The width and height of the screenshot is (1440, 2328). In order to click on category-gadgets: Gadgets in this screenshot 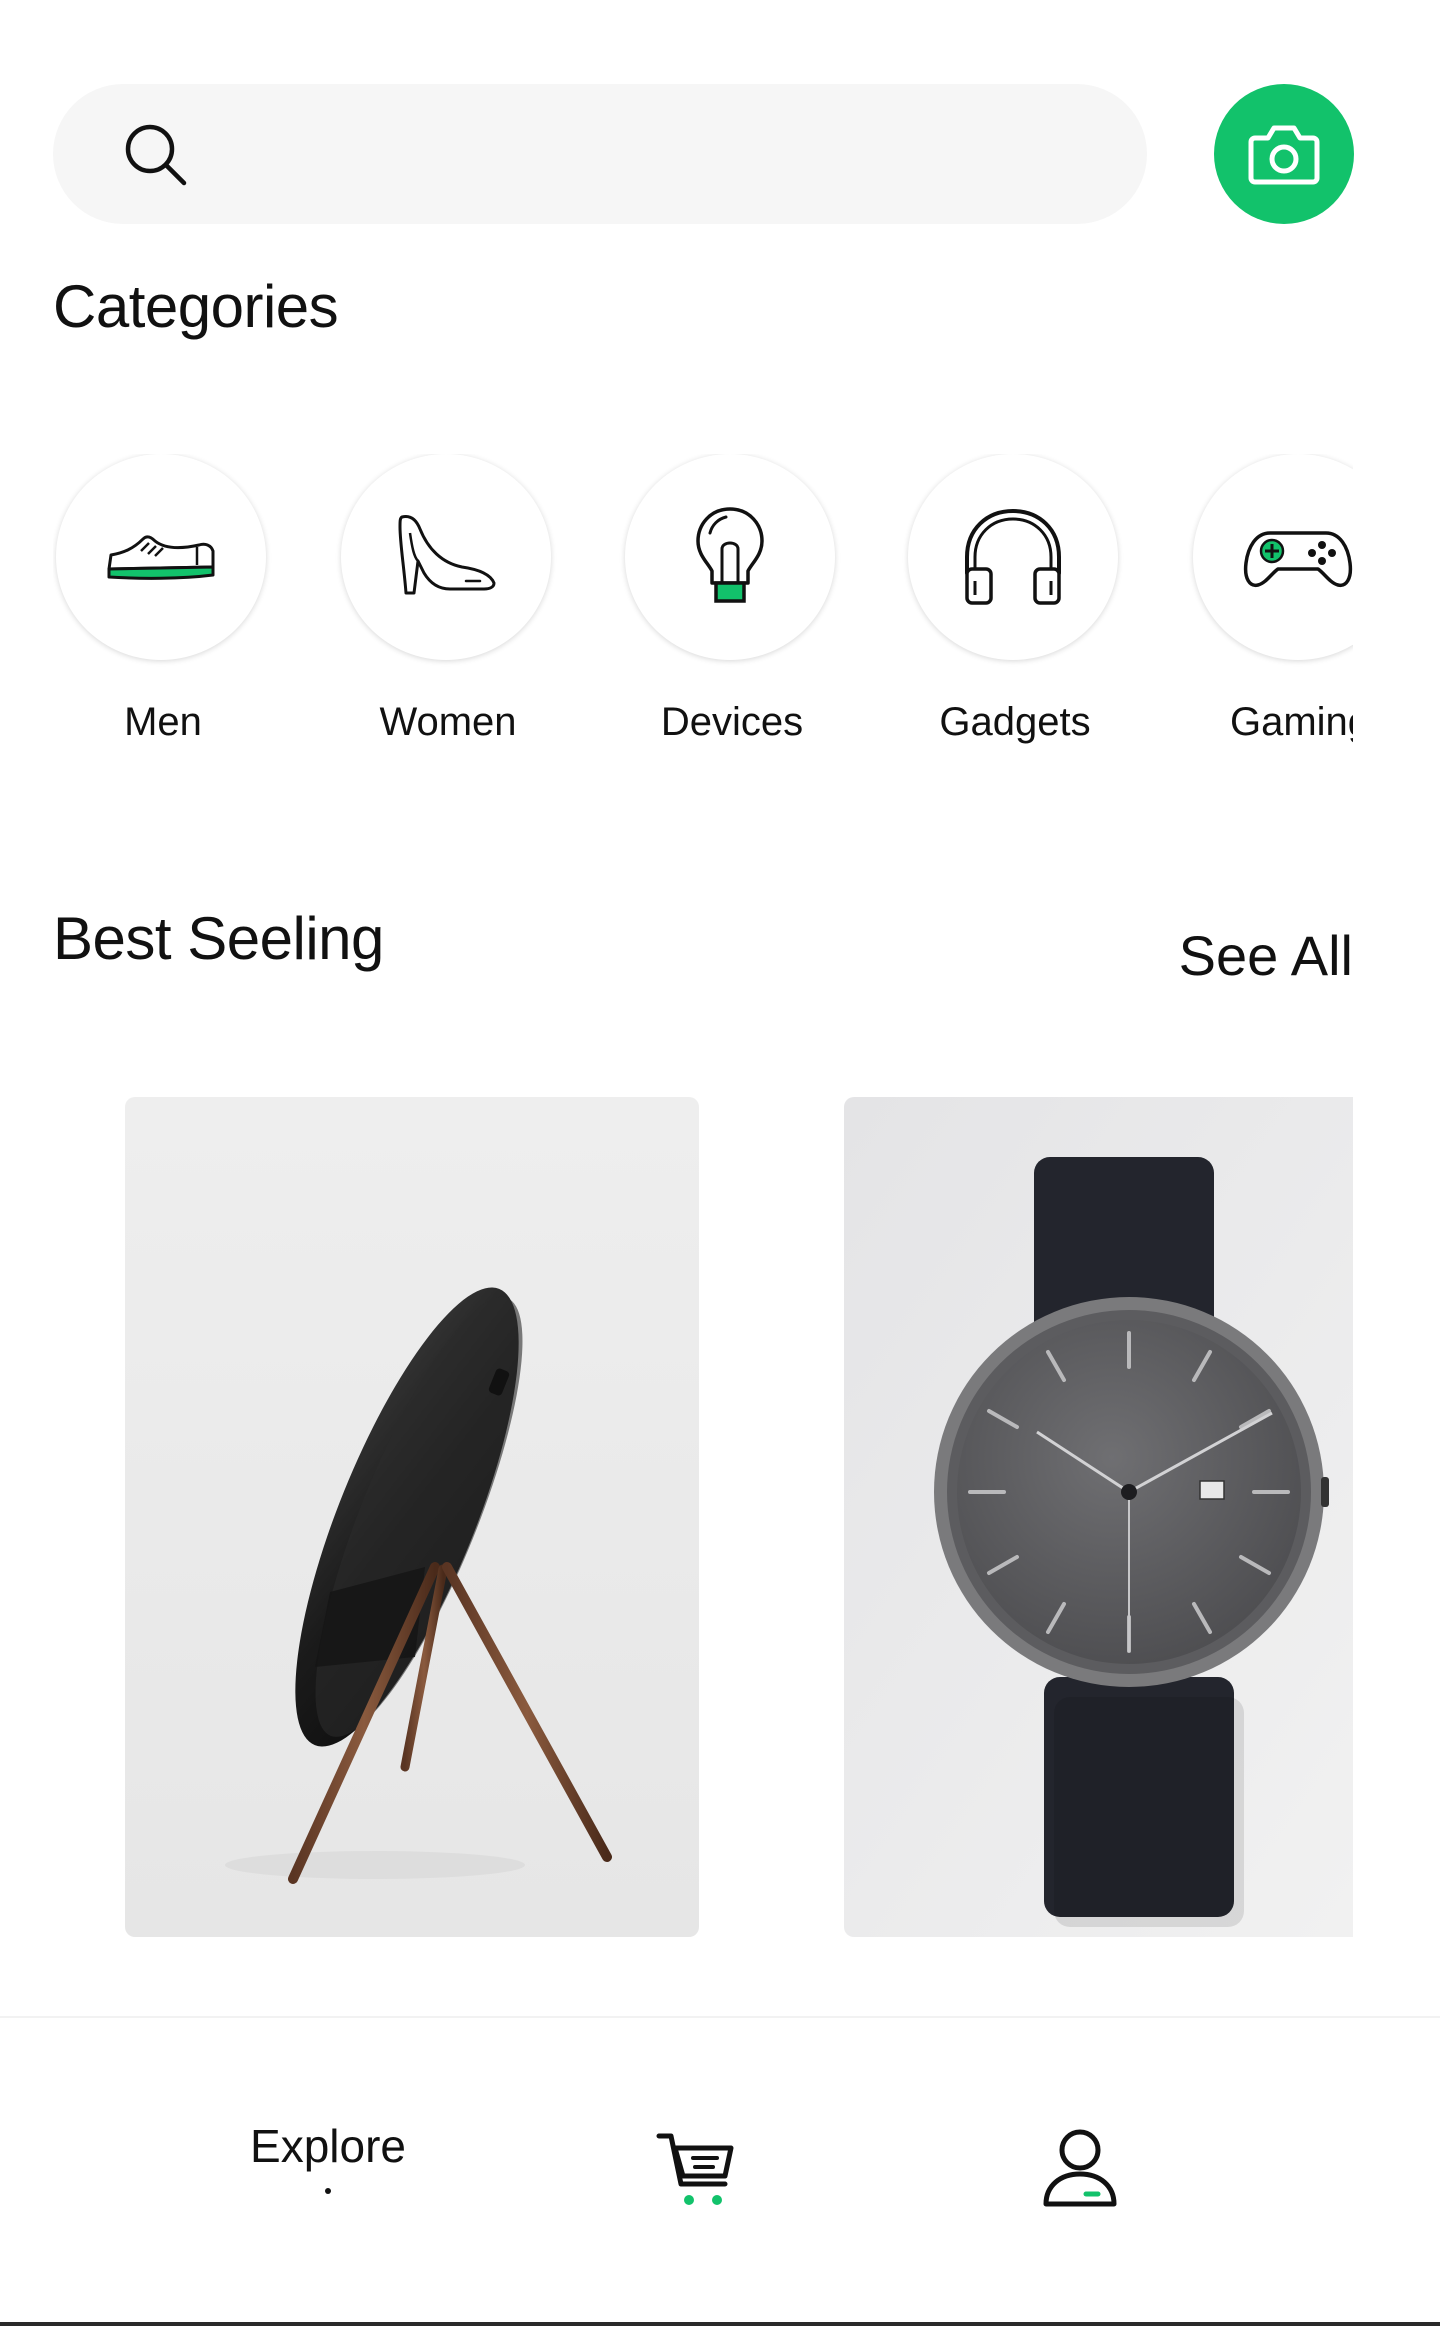, I will do `click(1015, 614)`.